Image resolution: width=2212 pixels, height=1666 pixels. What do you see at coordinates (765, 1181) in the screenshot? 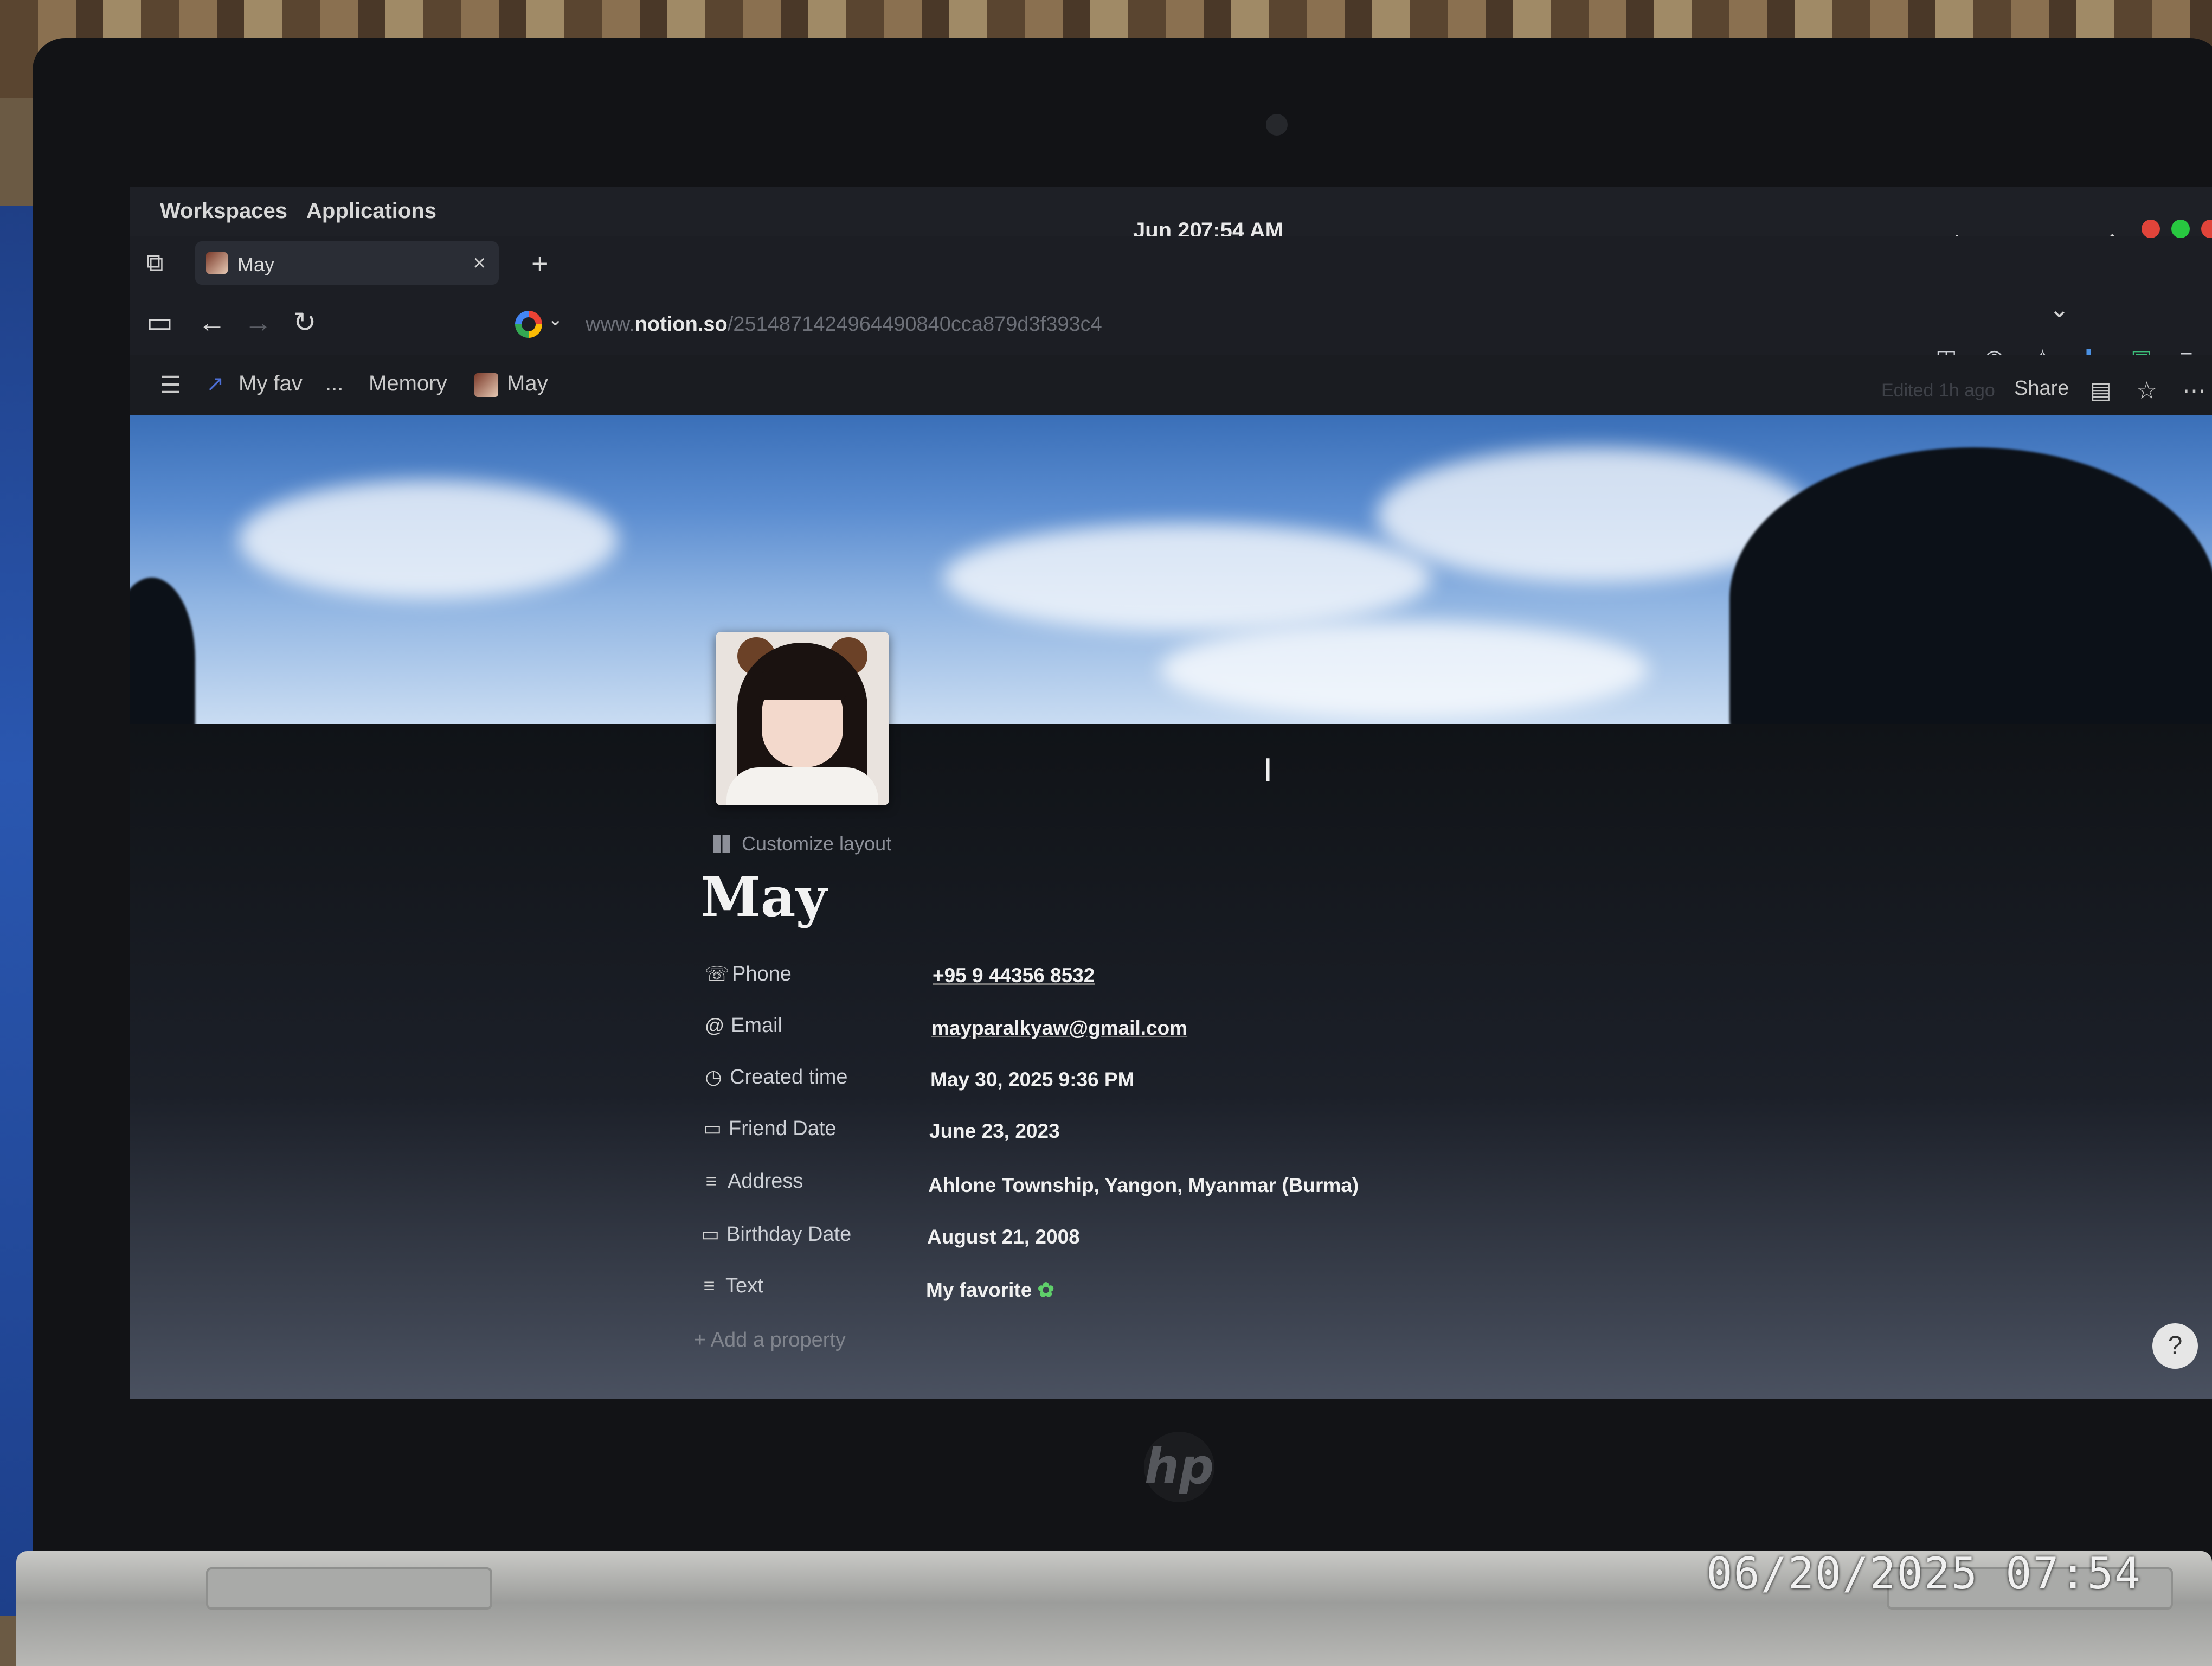
I see `property-label-address: Address` at bounding box center [765, 1181].